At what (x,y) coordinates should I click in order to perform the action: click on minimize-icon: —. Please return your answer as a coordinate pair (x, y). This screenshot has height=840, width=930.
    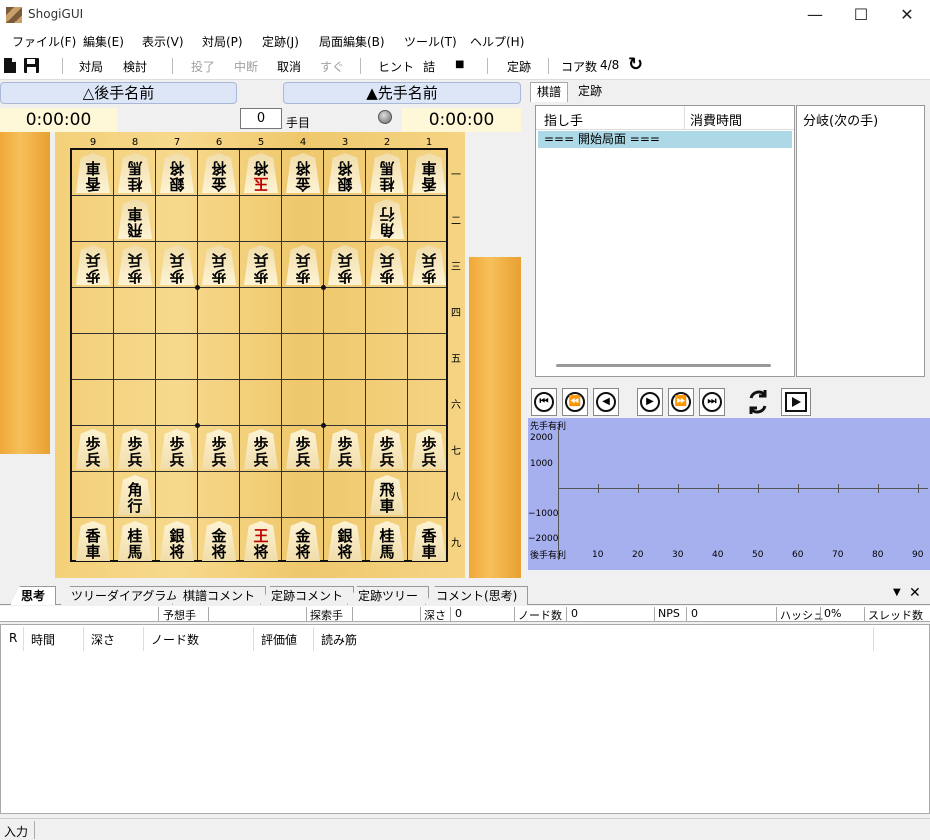
    Looking at the image, I should click on (815, 15).